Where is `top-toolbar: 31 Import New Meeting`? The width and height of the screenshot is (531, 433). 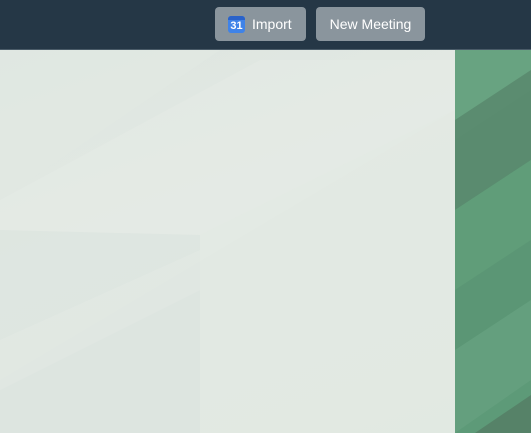 top-toolbar: 31 Import New Meeting is located at coordinates (265, 25).